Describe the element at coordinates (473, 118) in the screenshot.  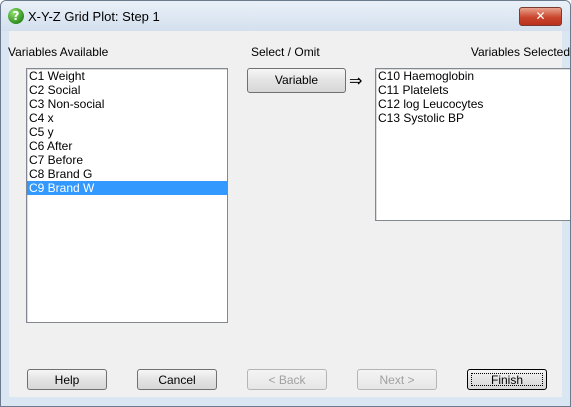
I see `selected-list-item: C13 Systolic BP` at that location.